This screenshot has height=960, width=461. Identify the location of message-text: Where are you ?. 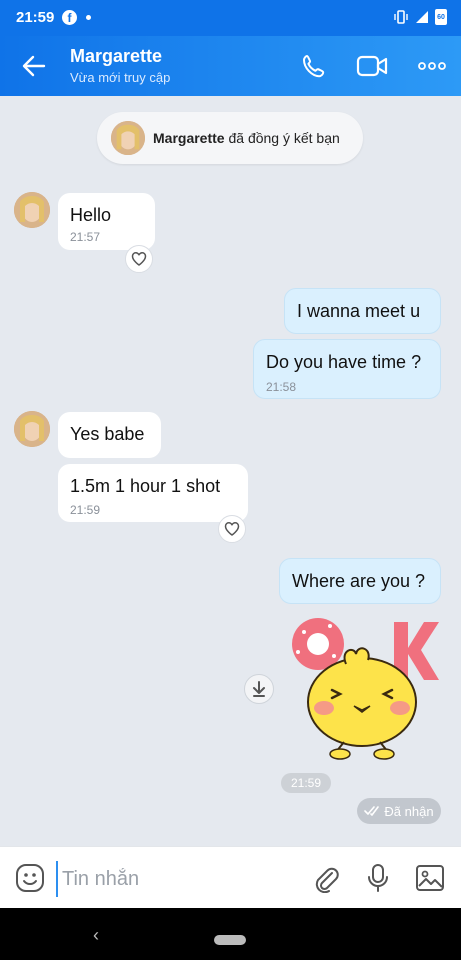
(359, 581).